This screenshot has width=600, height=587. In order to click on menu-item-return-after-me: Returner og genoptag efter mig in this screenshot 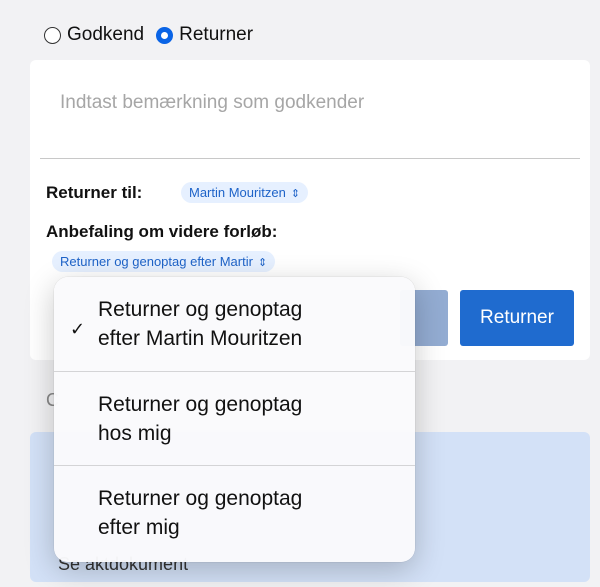, I will do `click(234, 512)`.